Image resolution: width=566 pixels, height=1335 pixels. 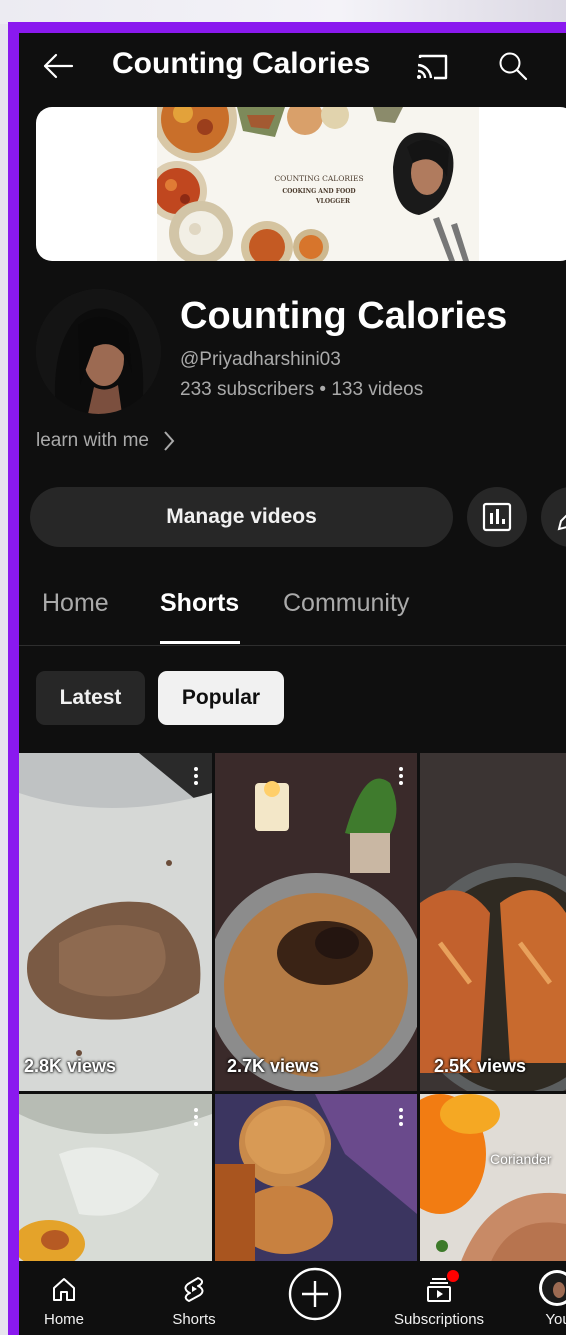 What do you see at coordinates (194, 1319) in the screenshot?
I see `nav-shorts-label: Shorts` at bounding box center [194, 1319].